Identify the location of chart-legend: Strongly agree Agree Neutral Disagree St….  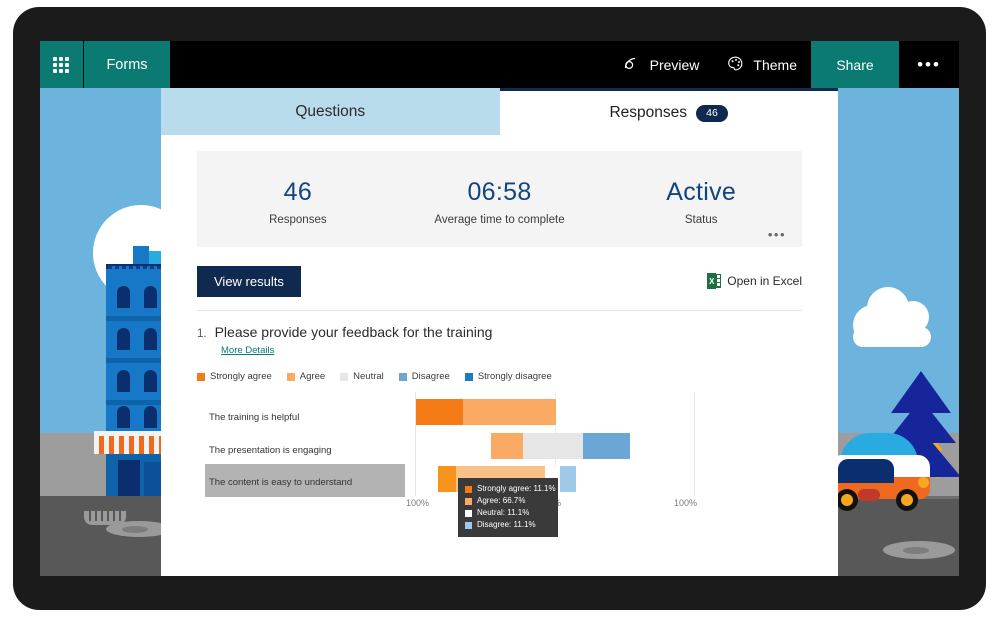
(499, 376).